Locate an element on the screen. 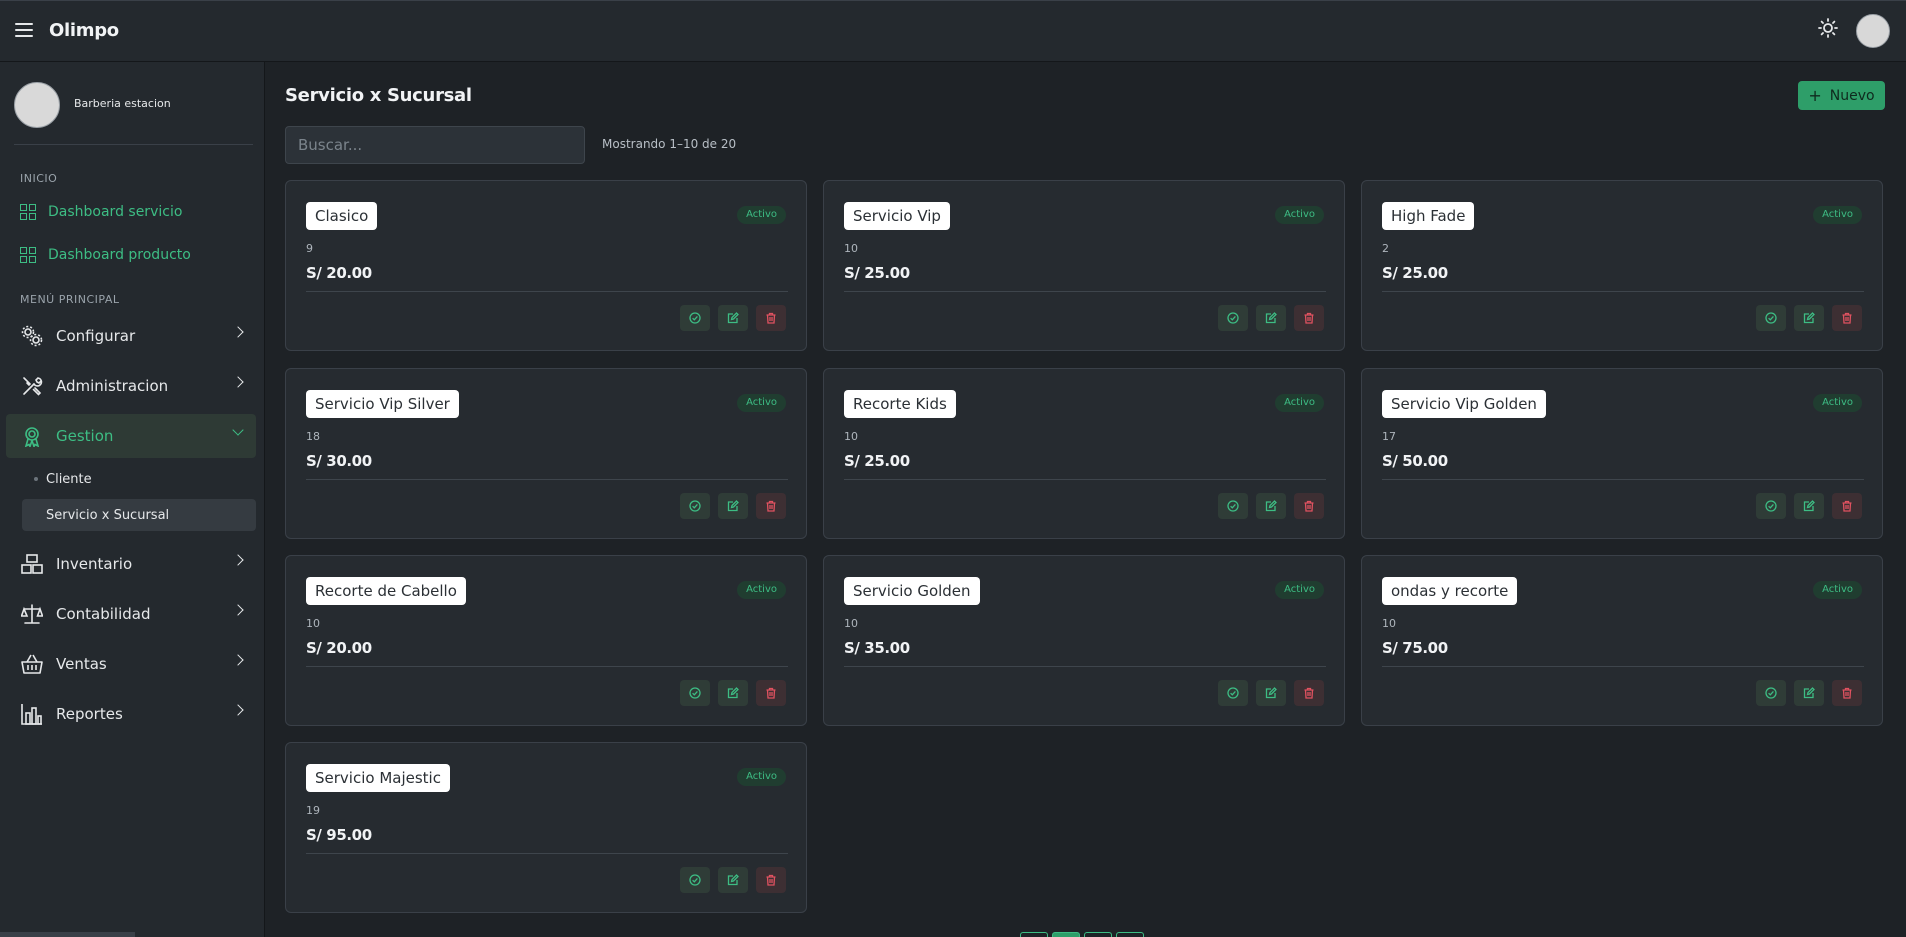 The width and height of the screenshot is (1906, 937). section-label-inicio: INICIO is located at coordinates (39, 178).